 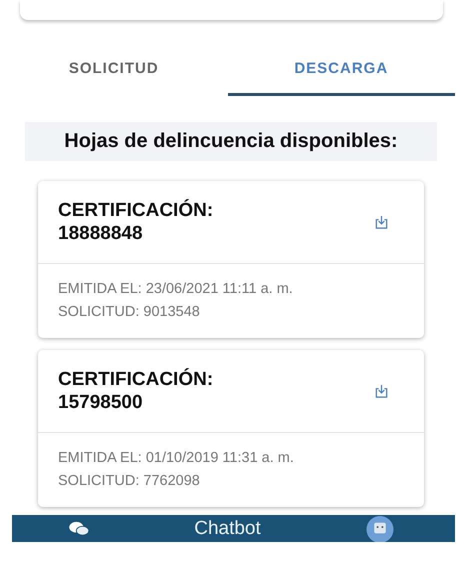 What do you see at coordinates (341, 69) in the screenshot?
I see `tab: DESCARGA` at bounding box center [341, 69].